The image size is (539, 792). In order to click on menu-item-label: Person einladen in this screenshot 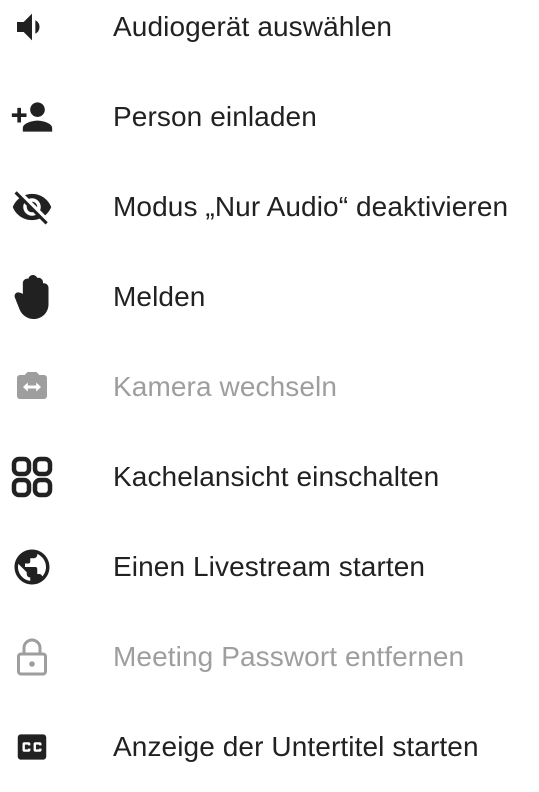, I will do `click(215, 116)`.